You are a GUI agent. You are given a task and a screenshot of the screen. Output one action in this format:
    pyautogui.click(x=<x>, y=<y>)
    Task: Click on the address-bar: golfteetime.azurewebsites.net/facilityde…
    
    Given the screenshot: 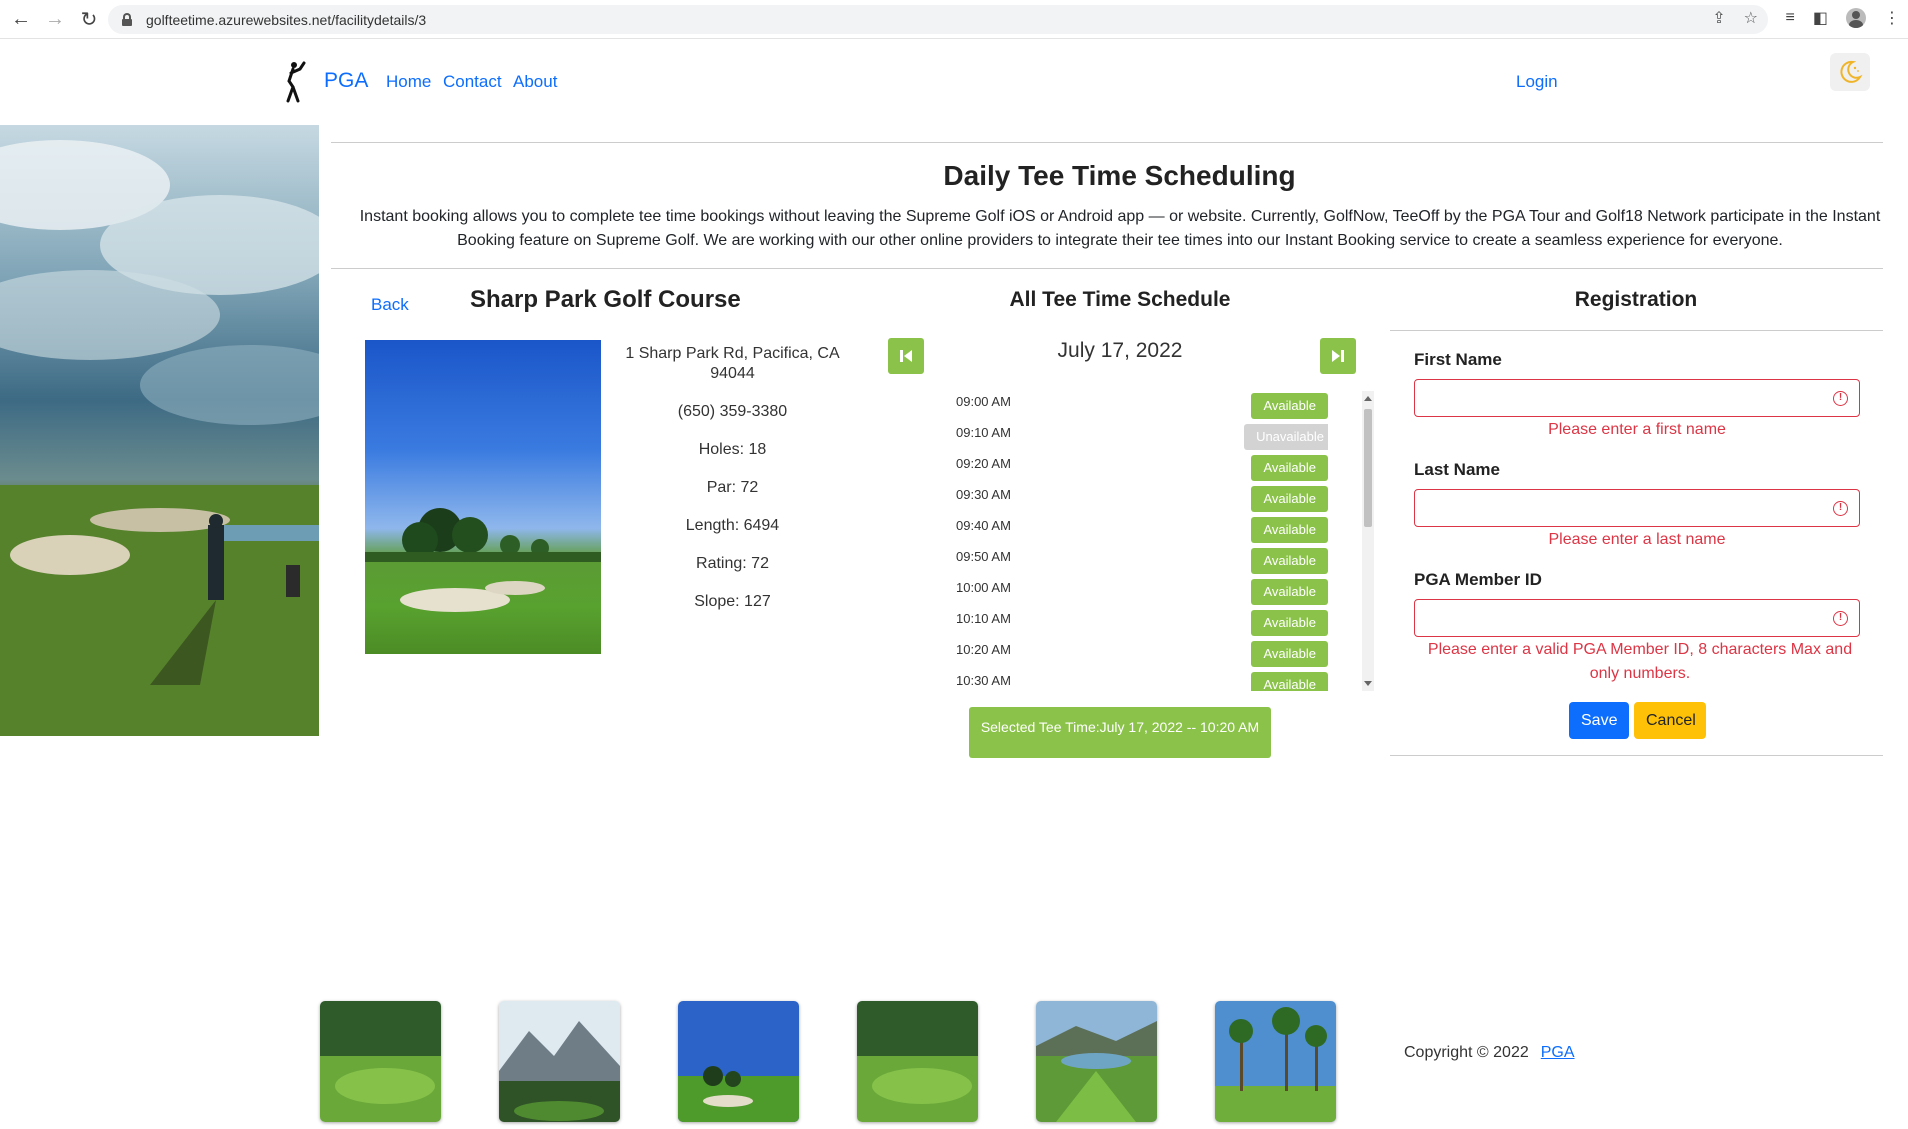 What is the action you would take?
    pyautogui.click(x=938, y=19)
    